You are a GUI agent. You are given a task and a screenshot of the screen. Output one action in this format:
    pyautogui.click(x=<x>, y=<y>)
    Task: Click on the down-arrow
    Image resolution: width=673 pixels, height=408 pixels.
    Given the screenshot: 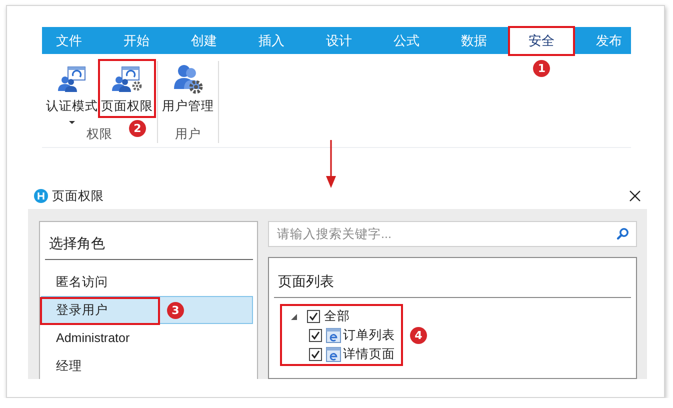 What is the action you would take?
    pyautogui.click(x=331, y=164)
    